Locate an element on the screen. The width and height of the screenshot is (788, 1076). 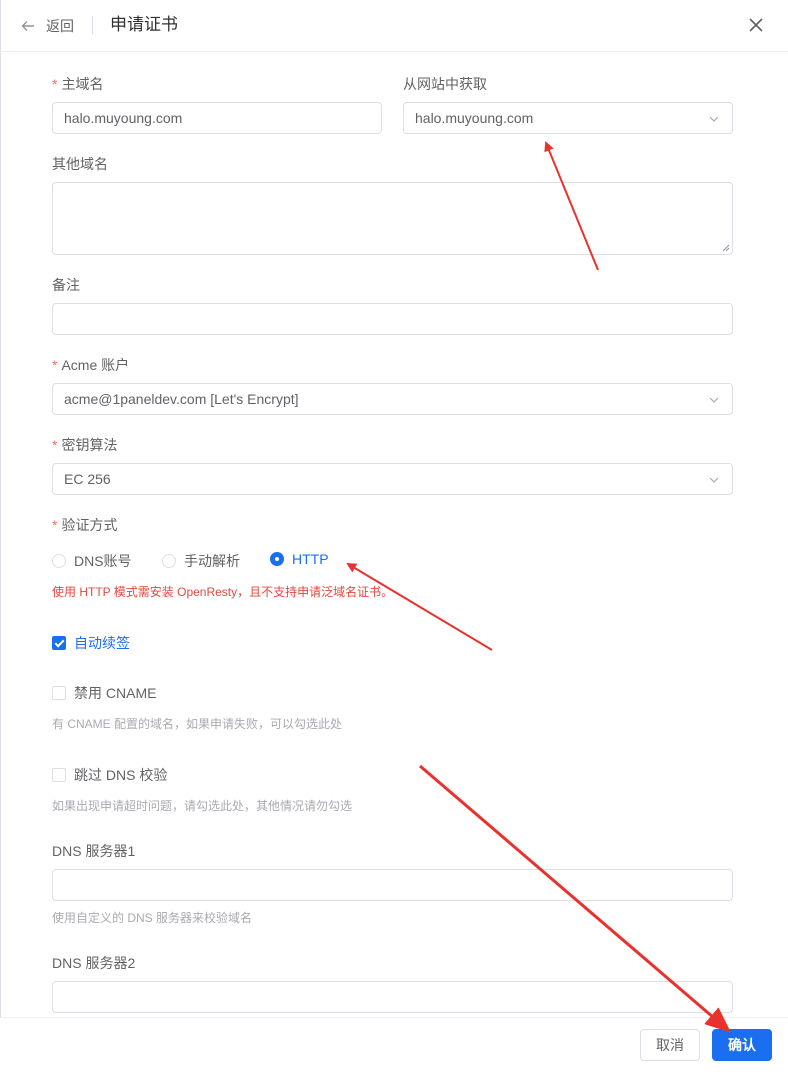
check-icon is located at coordinates (59, 643).